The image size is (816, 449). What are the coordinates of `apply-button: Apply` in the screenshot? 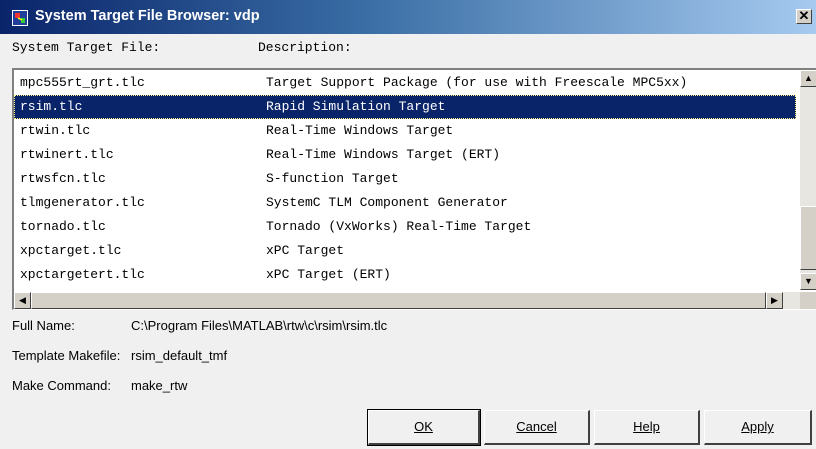 It's located at (758, 427).